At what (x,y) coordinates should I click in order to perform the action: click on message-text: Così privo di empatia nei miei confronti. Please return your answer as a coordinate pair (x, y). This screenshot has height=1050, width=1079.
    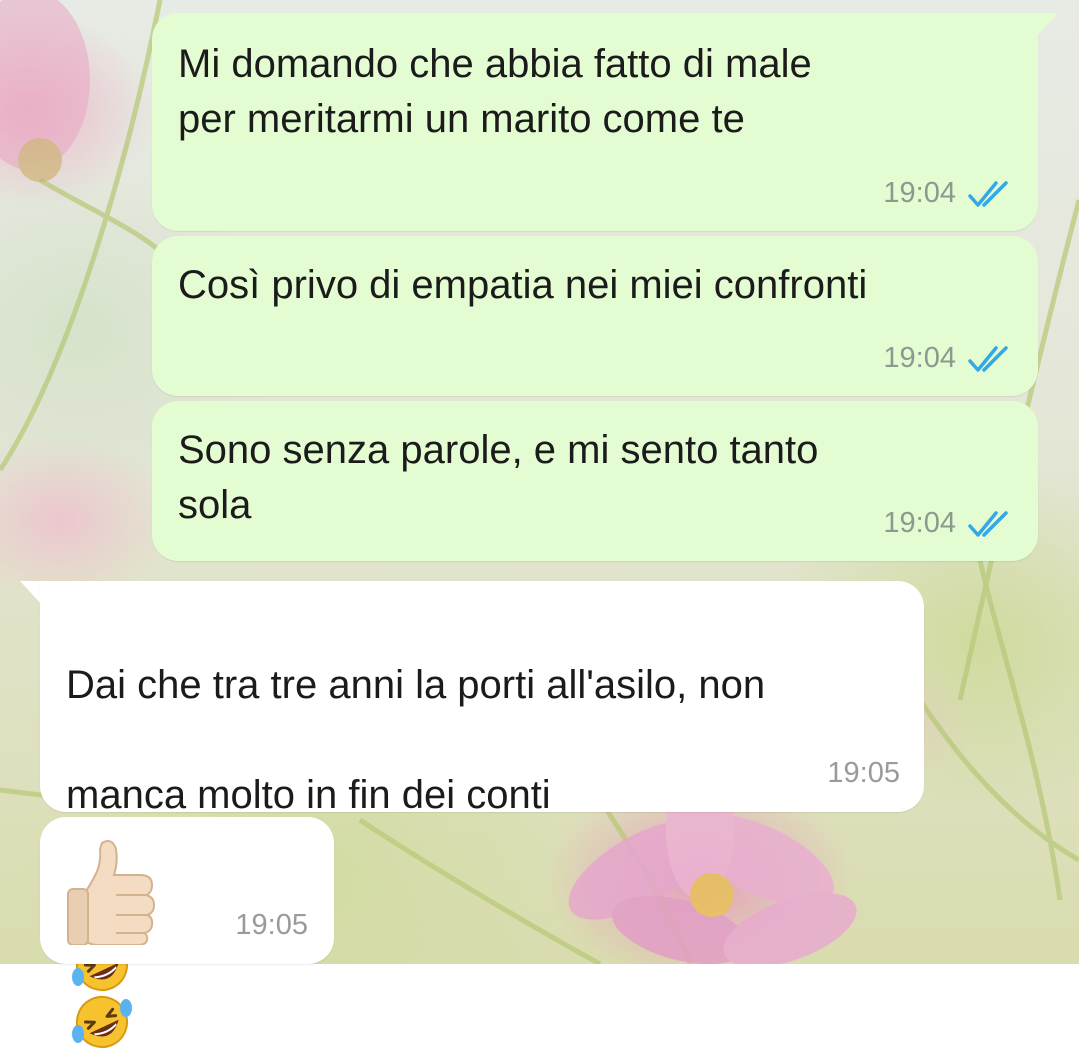
    Looking at the image, I should click on (523, 285).